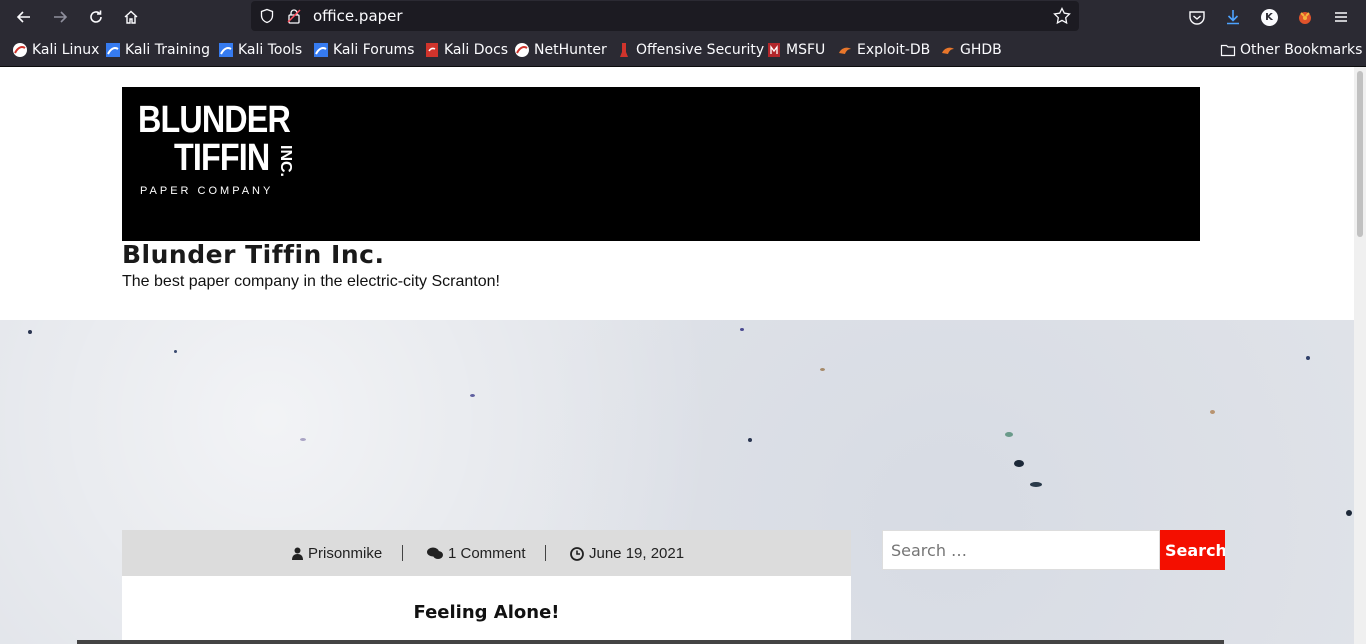 Image resolution: width=1366 pixels, height=644 pixels. What do you see at coordinates (363, 50) in the screenshot?
I see `bookmark-kali-forums: Kali Forums` at bounding box center [363, 50].